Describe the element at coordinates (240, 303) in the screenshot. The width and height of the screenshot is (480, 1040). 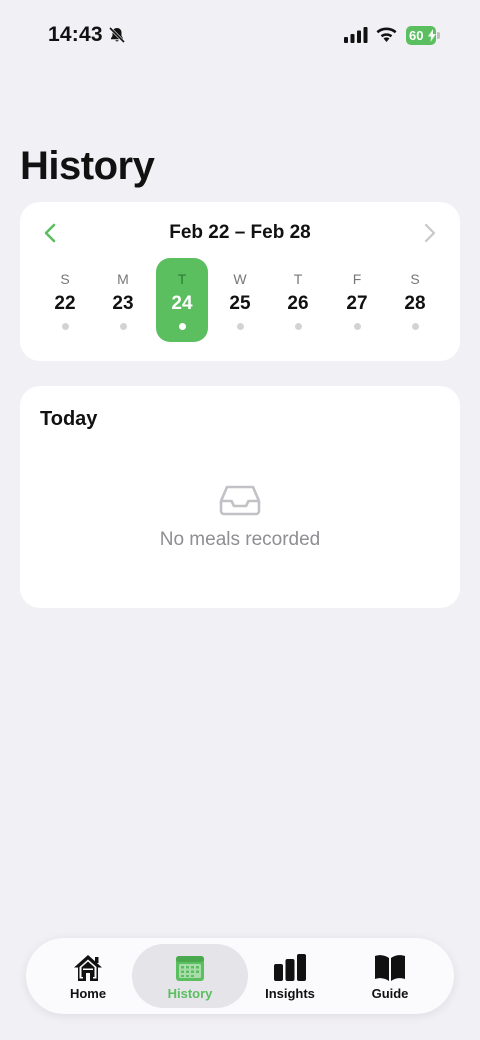
I see `day-number: 25` at that location.